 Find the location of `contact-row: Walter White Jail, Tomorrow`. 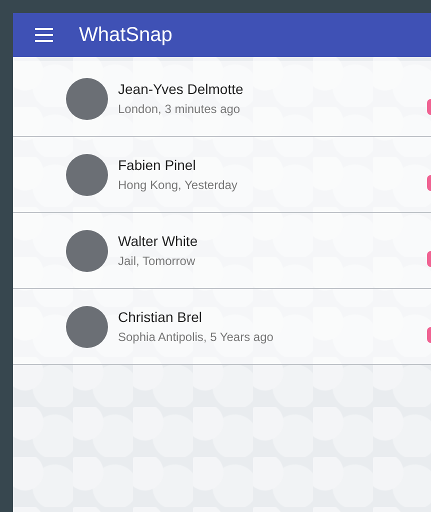

contact-row: Walter White Jail, Tomorrow is located at coordinates (222, 251).